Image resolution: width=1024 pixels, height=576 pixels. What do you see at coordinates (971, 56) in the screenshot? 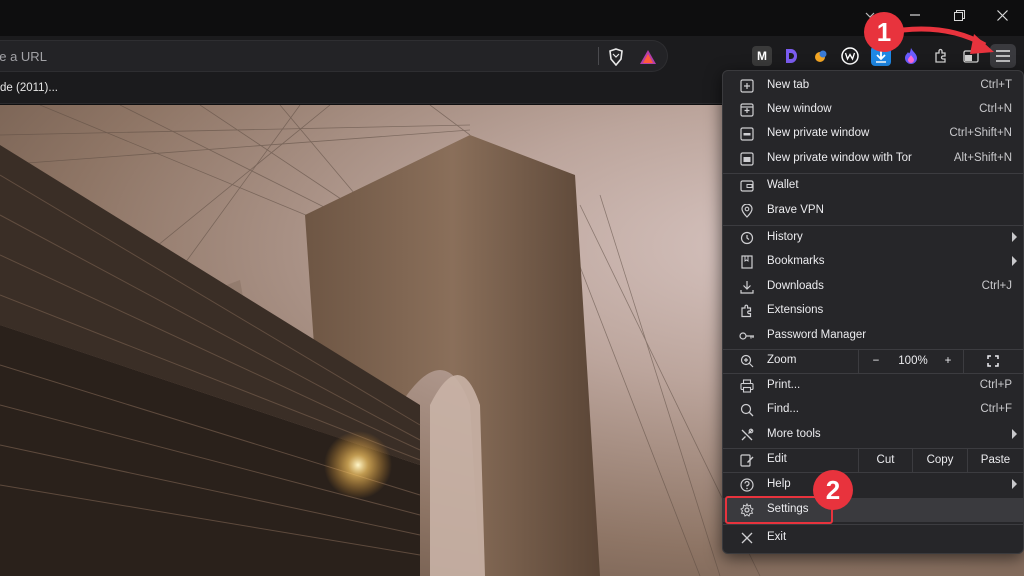
I see `wallet-toolbar-icon` at bounding box center [971, 56].